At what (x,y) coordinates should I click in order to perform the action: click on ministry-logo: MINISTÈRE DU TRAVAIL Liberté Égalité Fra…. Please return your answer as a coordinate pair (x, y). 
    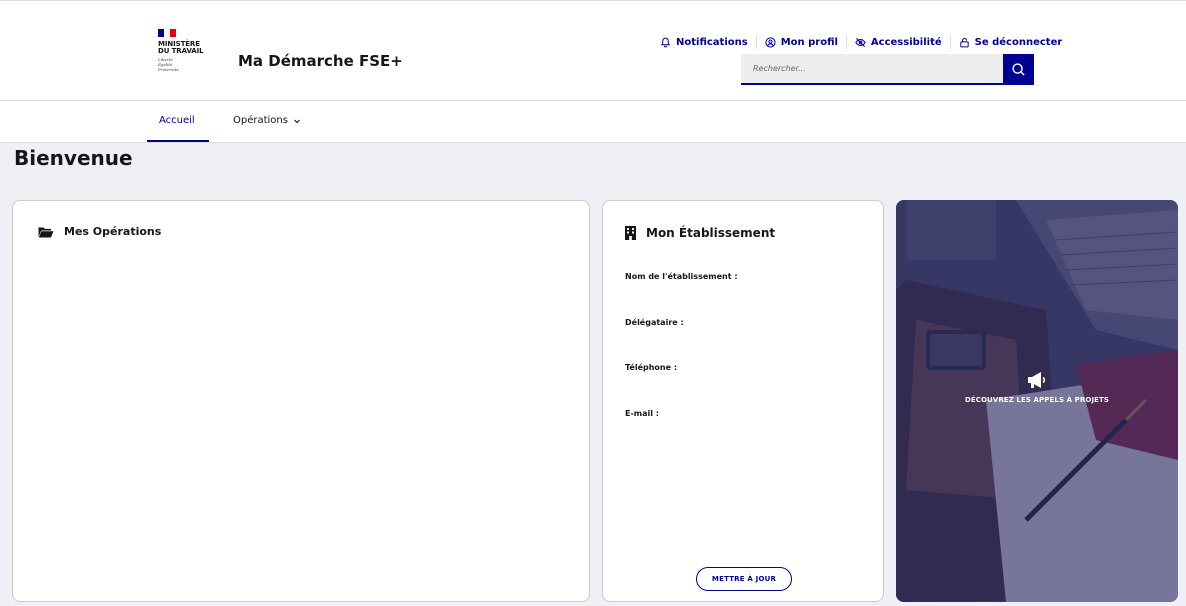
    Looking at the image, I should click on (189, 60).